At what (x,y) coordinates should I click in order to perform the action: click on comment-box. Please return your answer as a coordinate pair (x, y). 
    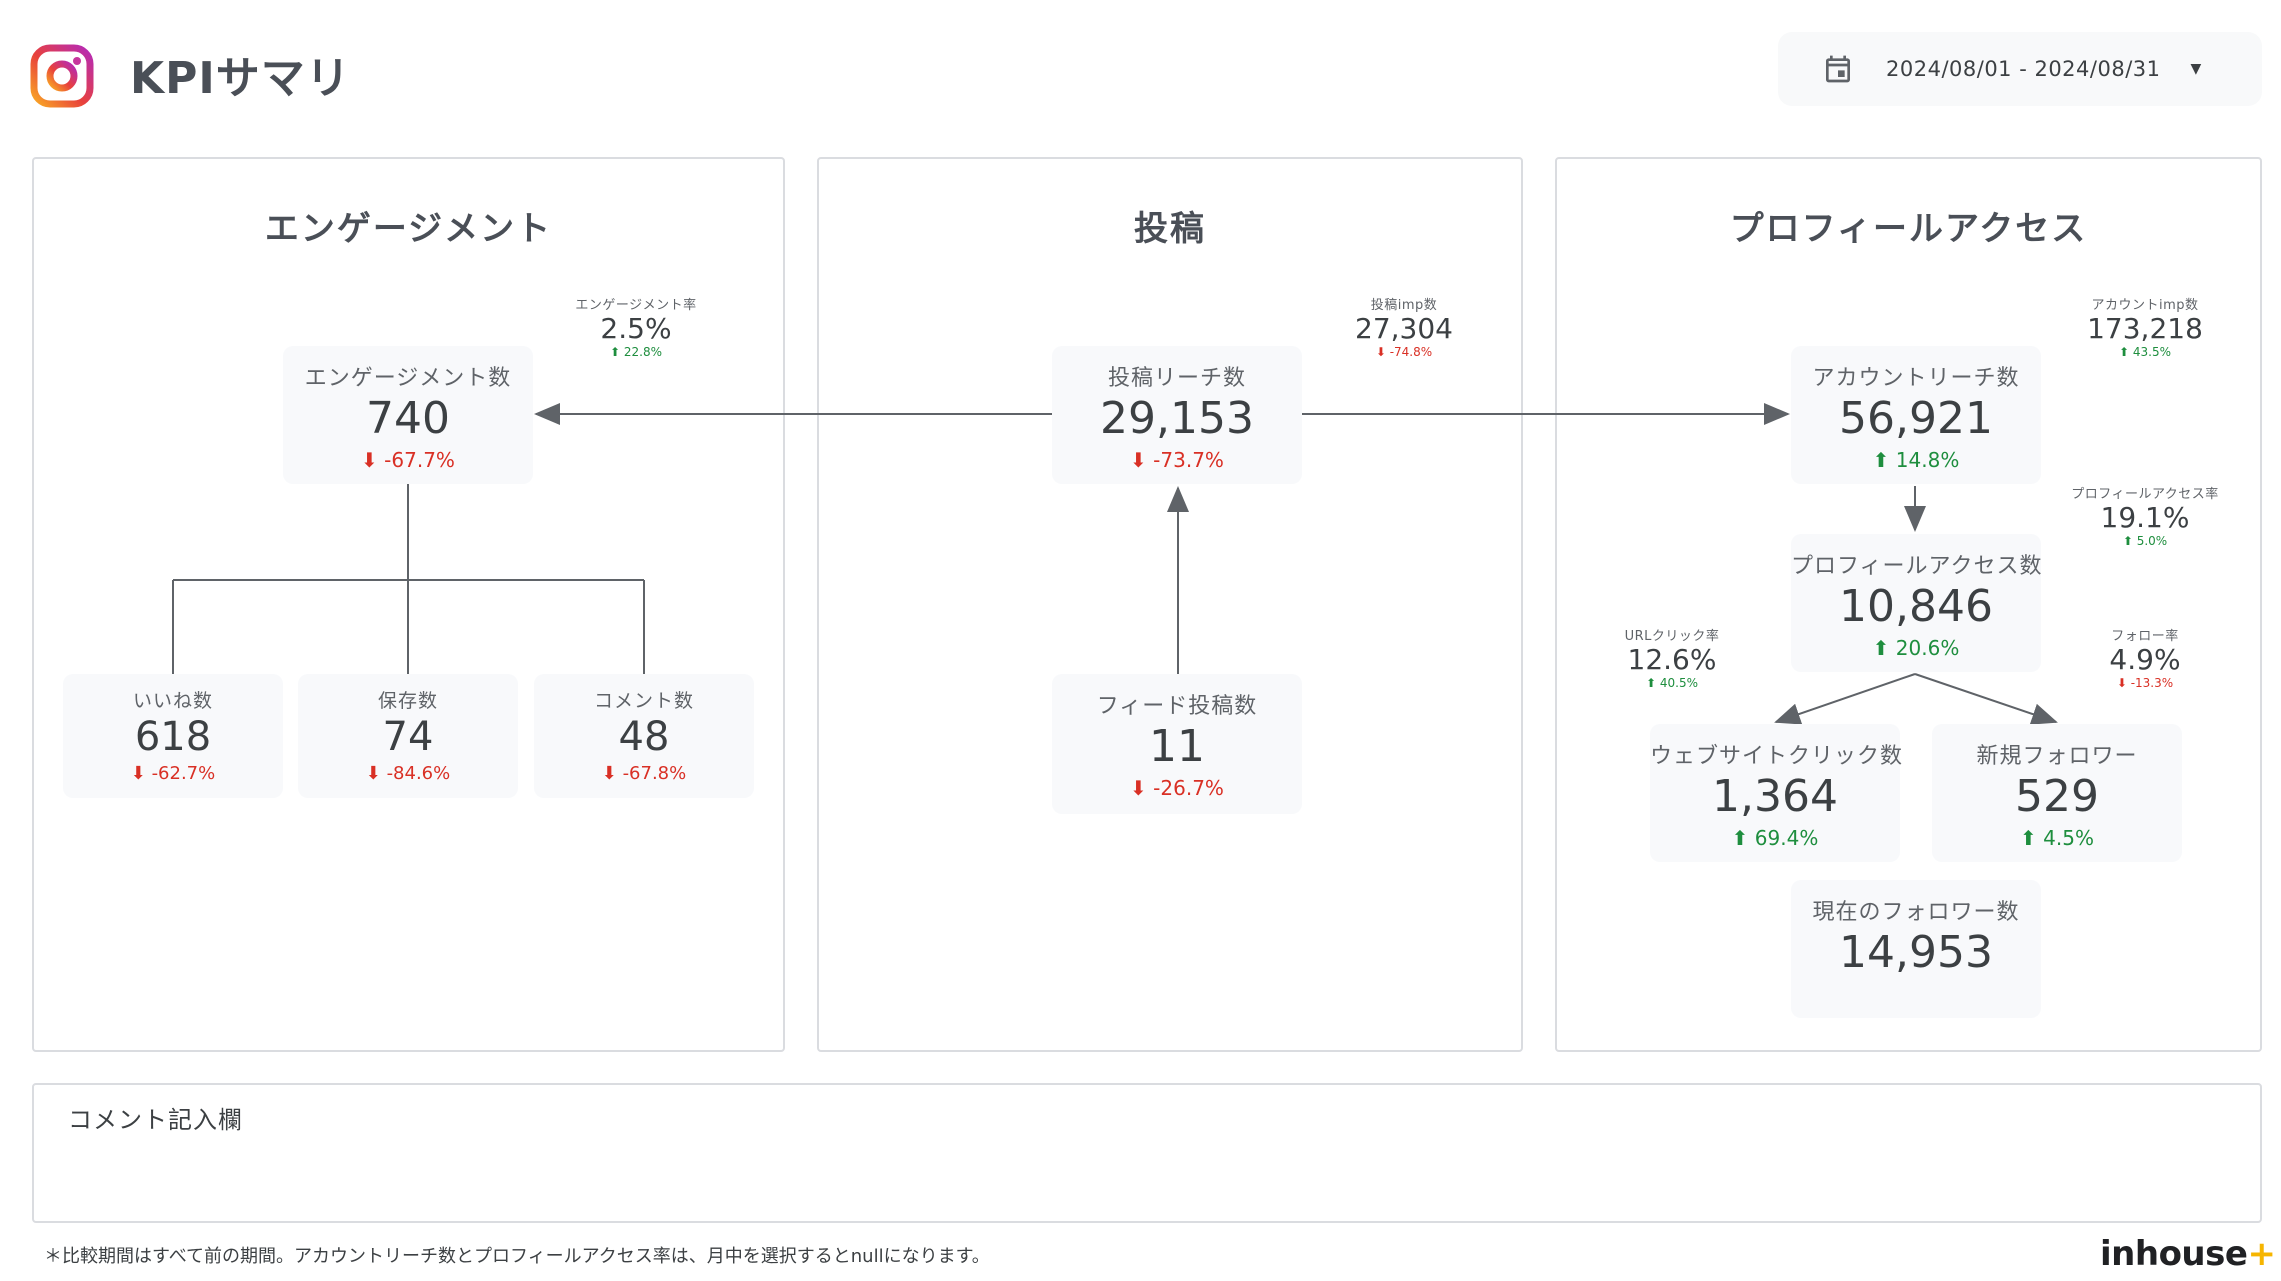
    Looking at the image, I should click on (1147, 1153).